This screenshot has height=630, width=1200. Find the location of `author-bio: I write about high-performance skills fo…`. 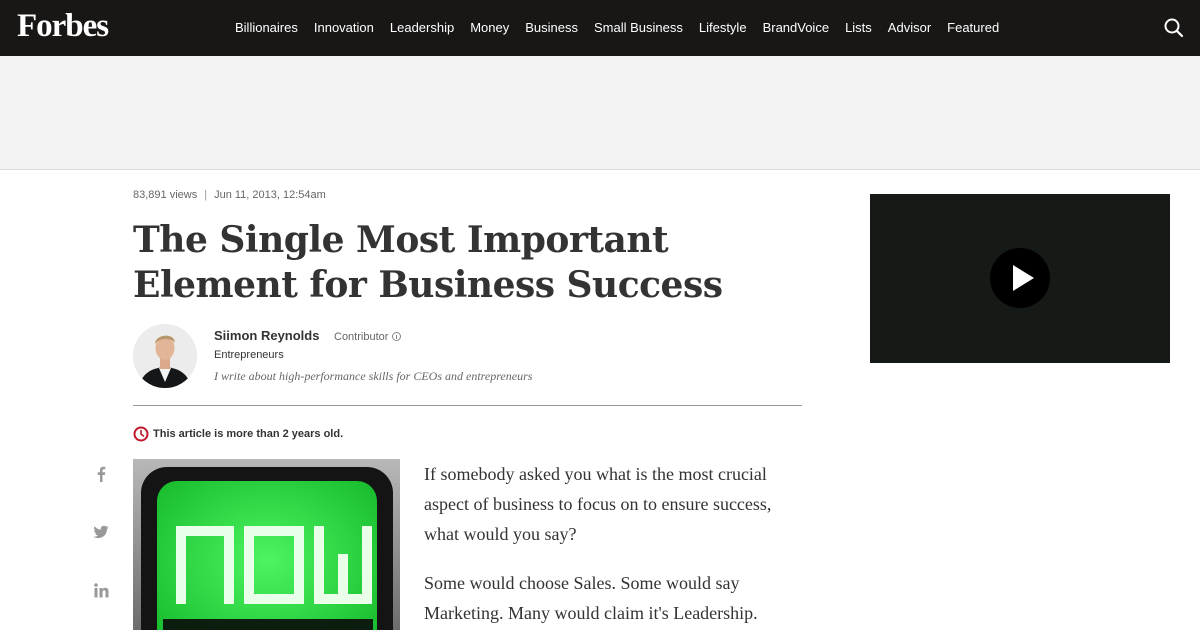

author-bio: I write about high-performance skills fo… is located at coordinates (373, 376).